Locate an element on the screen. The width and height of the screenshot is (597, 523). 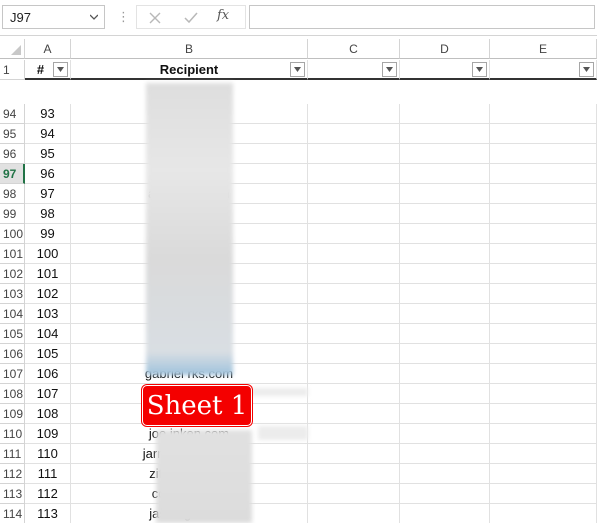
row-header: 110 is located at coordinates (12, 434).